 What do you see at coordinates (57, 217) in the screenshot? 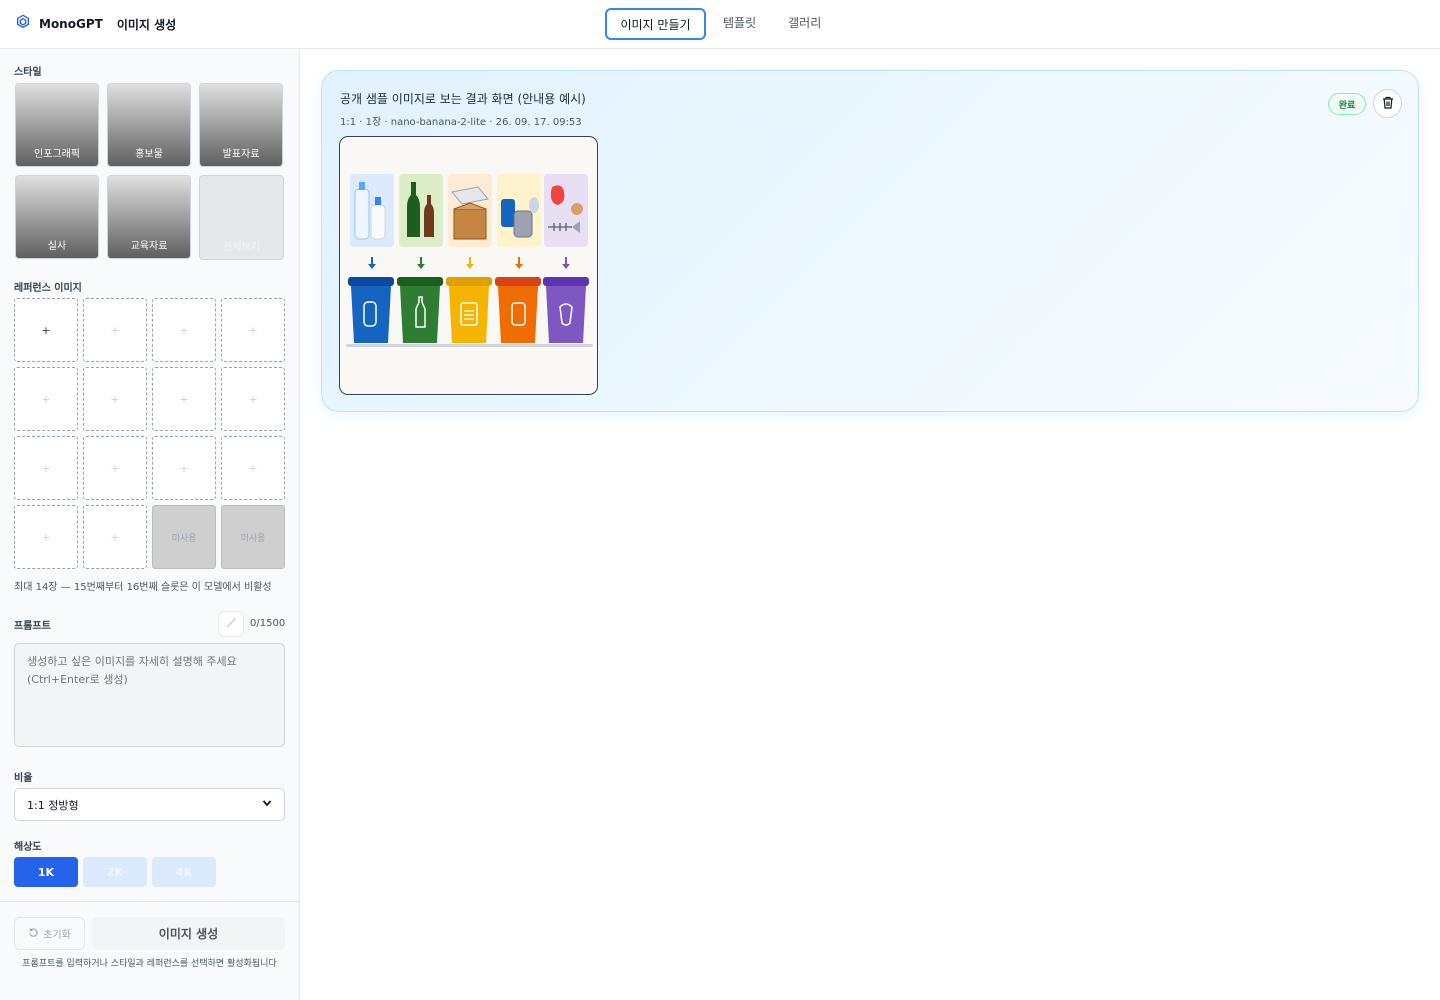
I see `style-card-photo: 실사` at bounding box center [57, 217].